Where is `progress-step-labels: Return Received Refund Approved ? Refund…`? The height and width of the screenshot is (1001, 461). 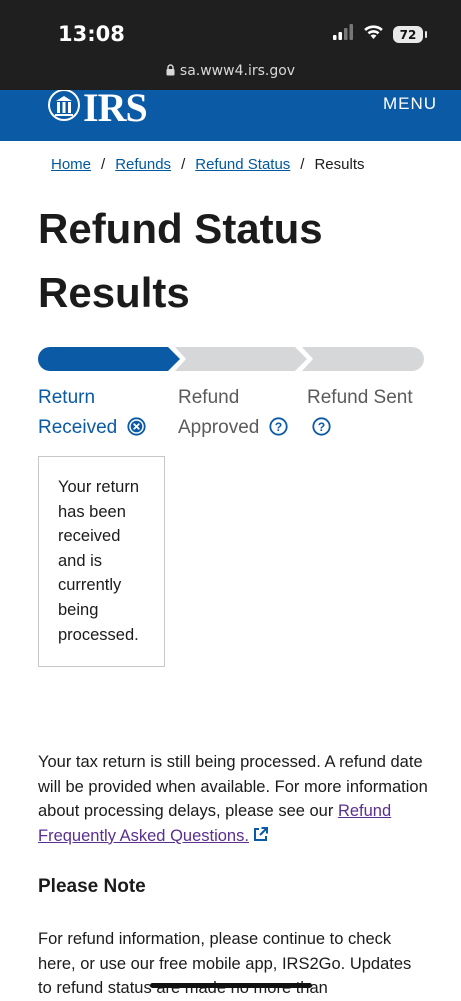
progress-step-labels: Return Received Refund Approved ? Refund… is located at coordinates (238, 413).